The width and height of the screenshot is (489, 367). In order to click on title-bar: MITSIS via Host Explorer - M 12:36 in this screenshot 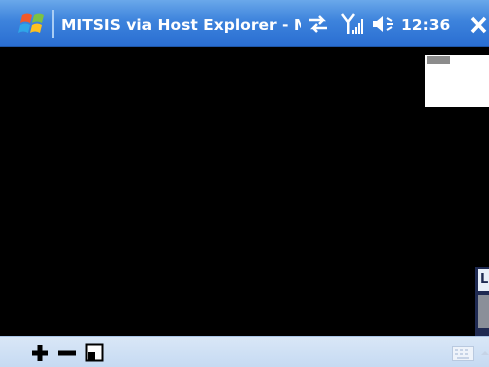, I will do `click(244, 23)`.